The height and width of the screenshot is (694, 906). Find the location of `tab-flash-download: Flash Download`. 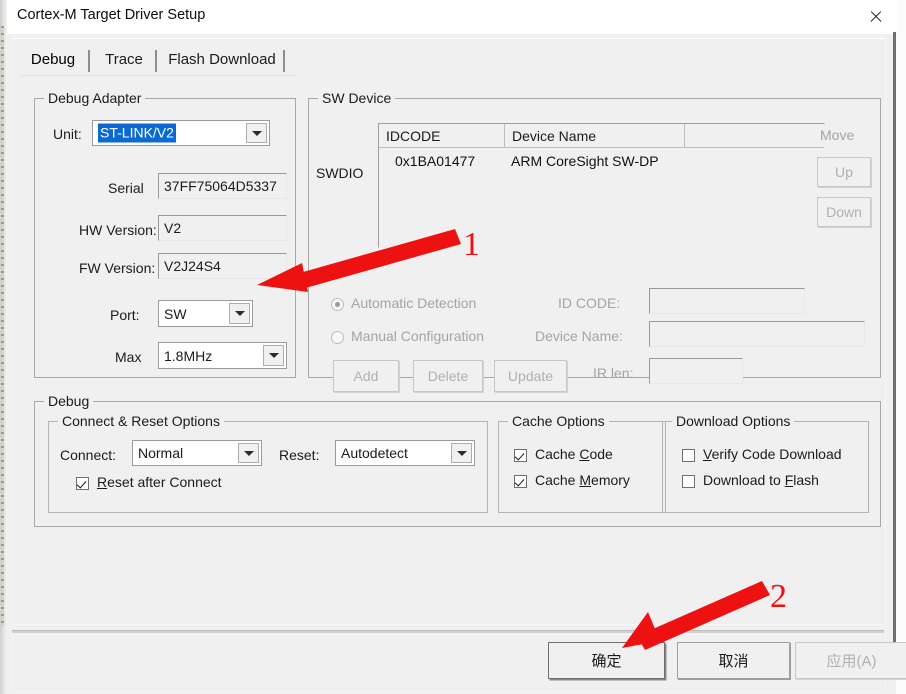

tab-flash-download: Flash Download is located at coordinates (222, 59).